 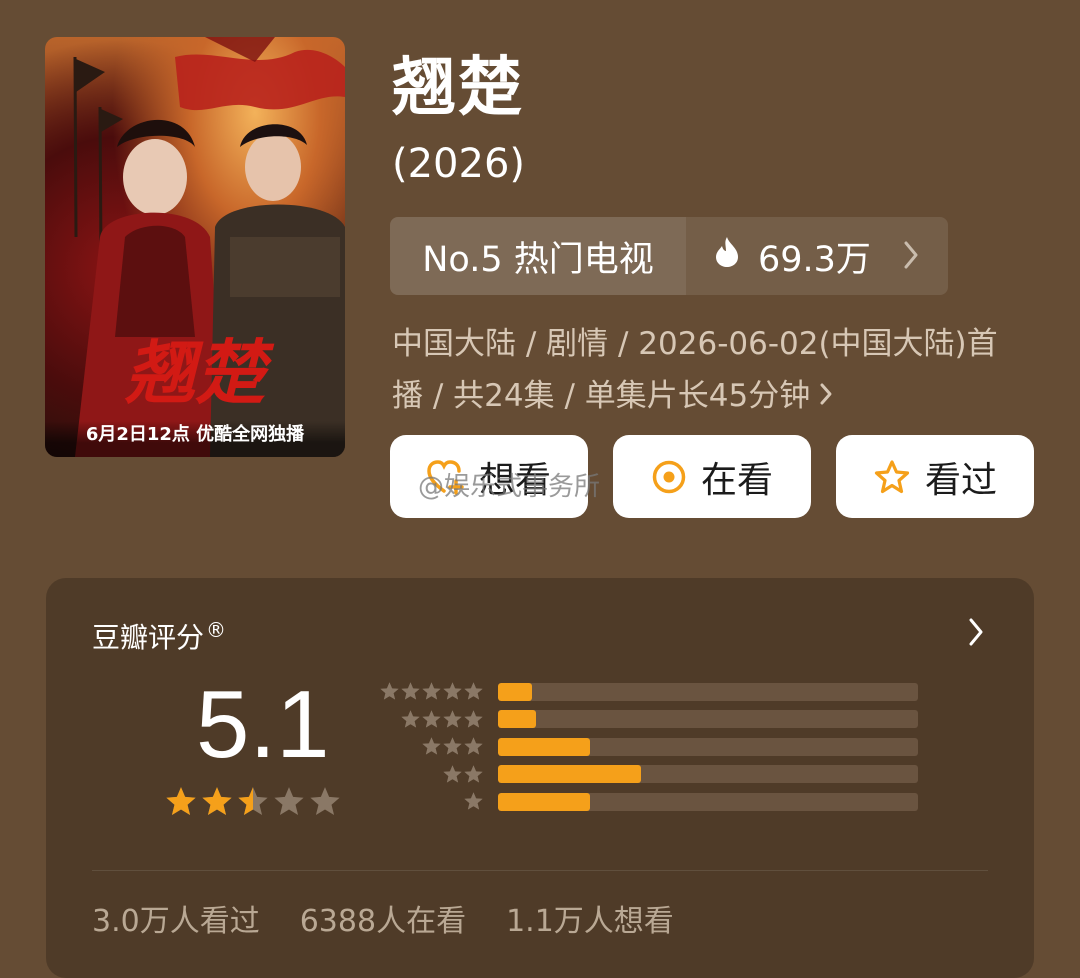 I want to click on ranking-banner: No.5 热门电视 69.3万, so click(x=669, y=256).